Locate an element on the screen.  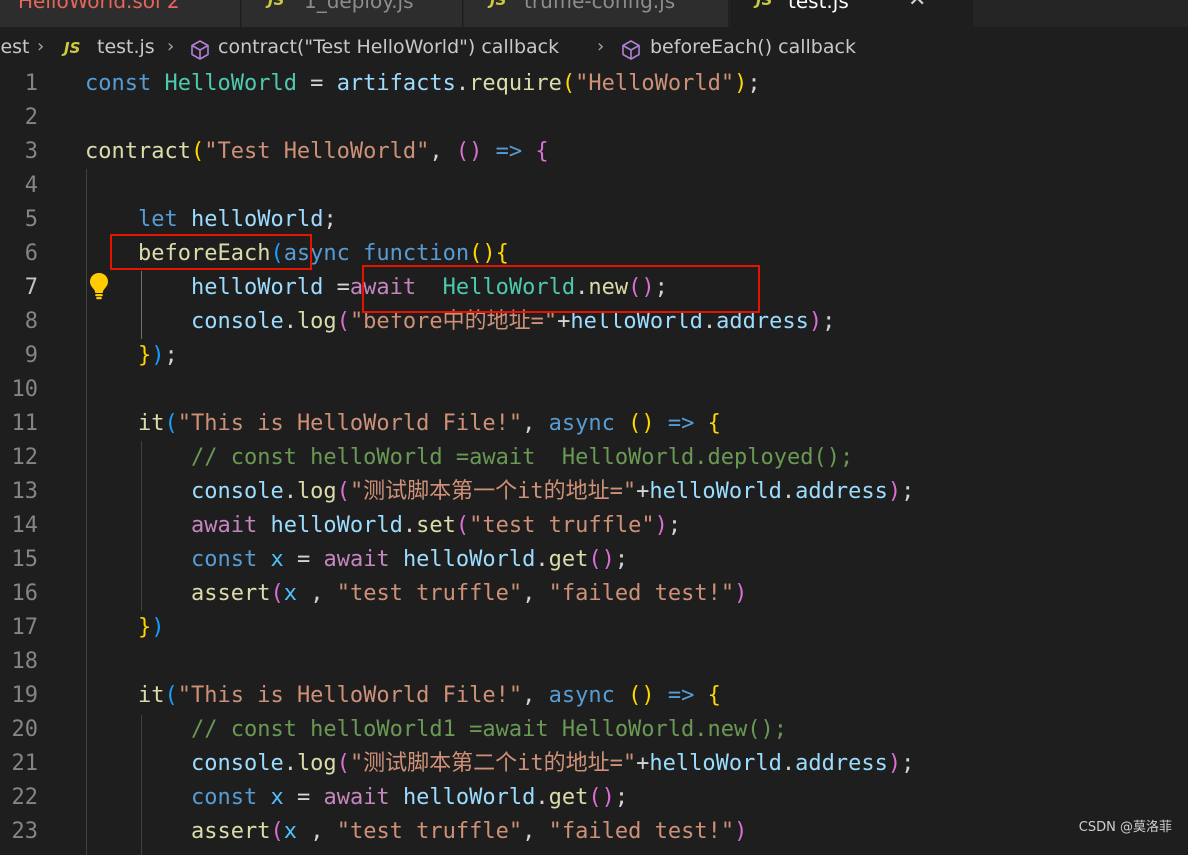
line-number: 14 is located at coordinates (25, 525).